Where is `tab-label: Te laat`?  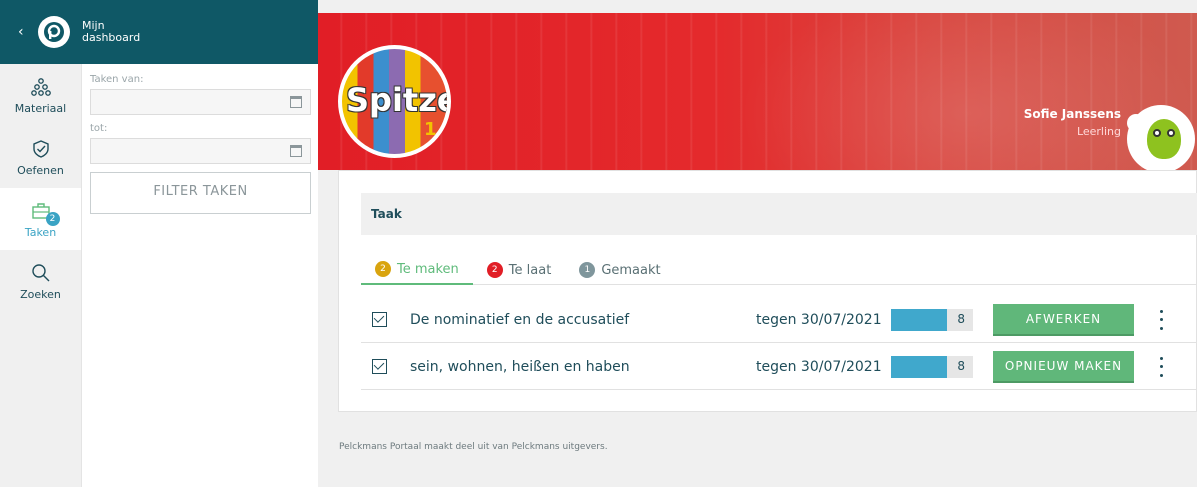
tab-label: Te laat is located at coordinates (530, 270).